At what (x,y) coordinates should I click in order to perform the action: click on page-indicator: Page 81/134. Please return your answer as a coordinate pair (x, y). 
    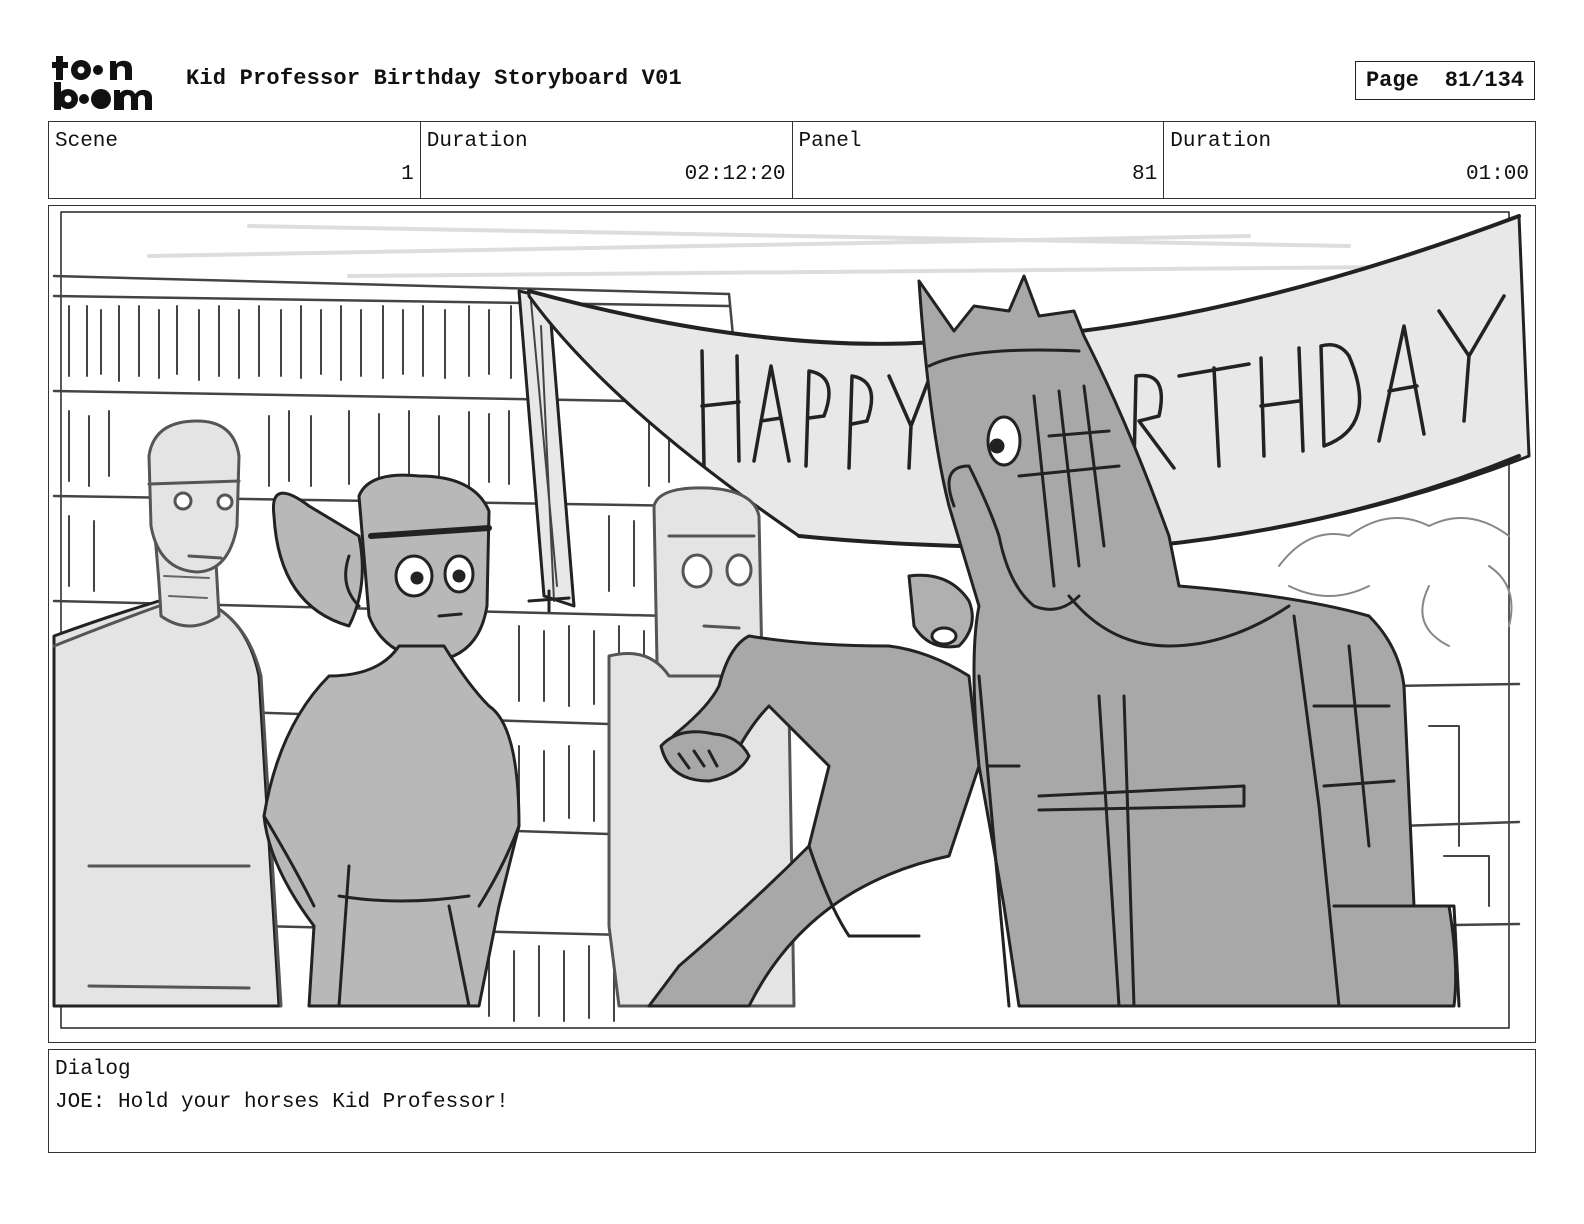
    Looking at the image, I should click on (1445, 80).